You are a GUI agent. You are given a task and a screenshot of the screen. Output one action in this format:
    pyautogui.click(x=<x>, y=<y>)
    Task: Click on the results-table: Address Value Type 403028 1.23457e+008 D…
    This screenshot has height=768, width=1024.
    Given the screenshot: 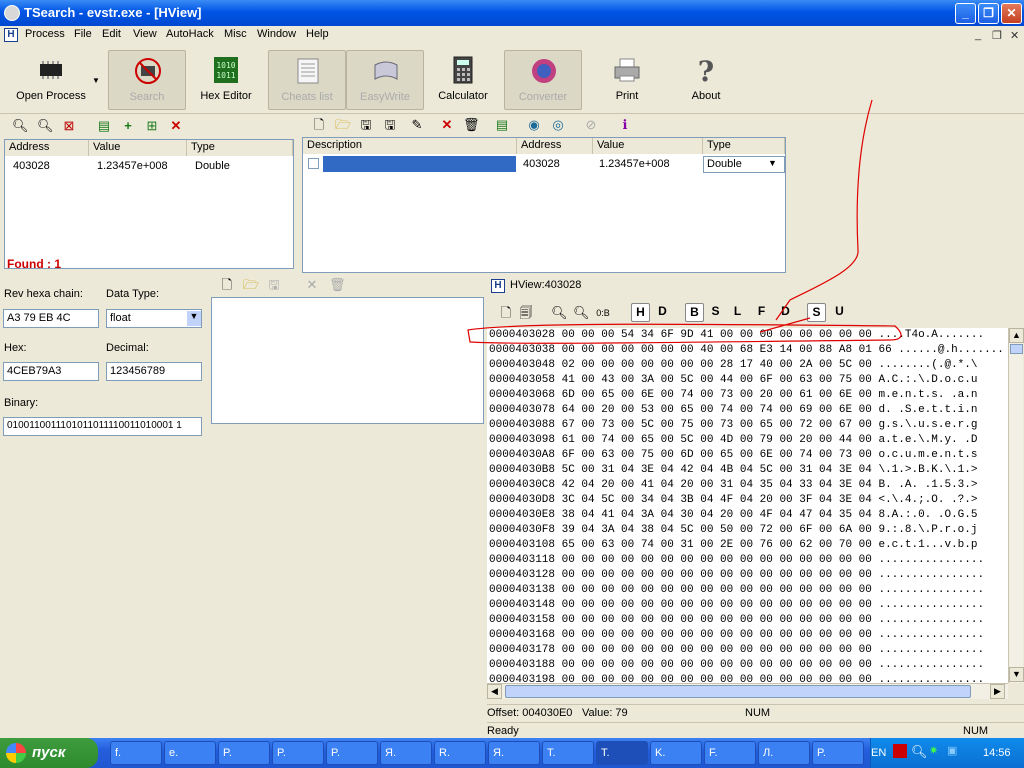 What is the action you would take?
    pyautogui.click(x=149, y=204)
    